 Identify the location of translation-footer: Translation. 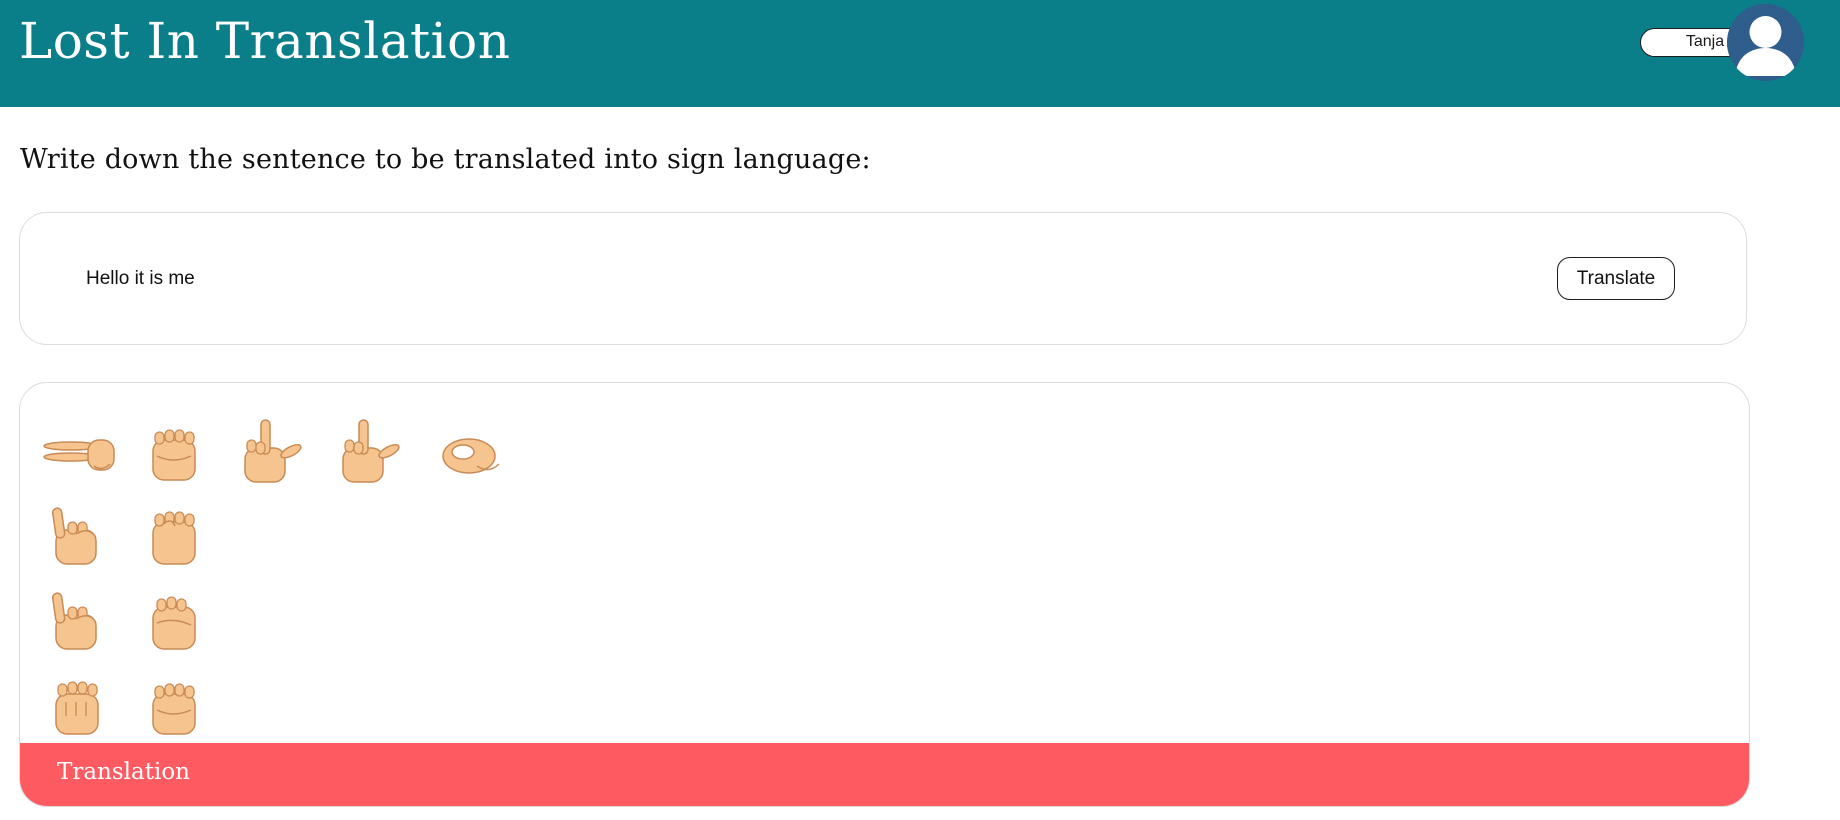
(884, 774).